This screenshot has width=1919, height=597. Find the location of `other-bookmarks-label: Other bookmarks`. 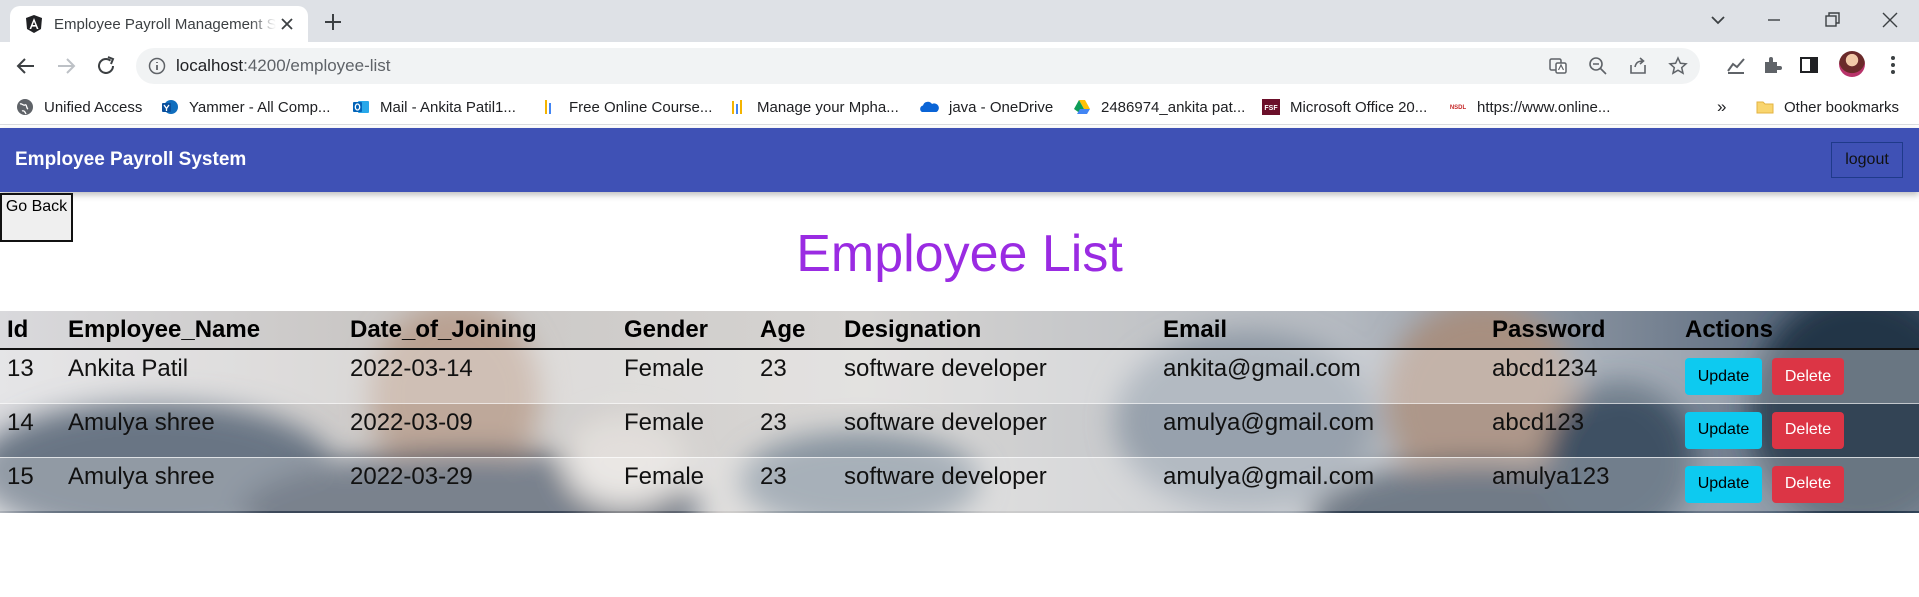

other-bookmarks-label: Other bookmarks is located at coordinates (1842, 107).